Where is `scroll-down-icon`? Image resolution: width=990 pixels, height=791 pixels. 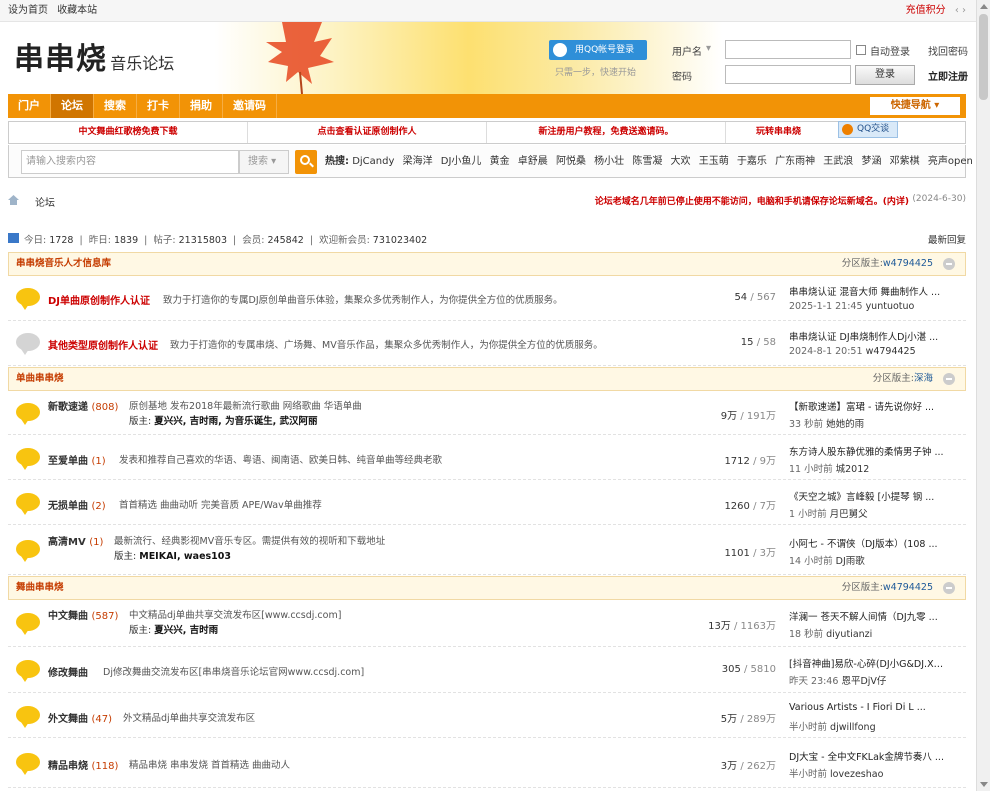 scroll-down-icon is located at coordinates (984, 784).